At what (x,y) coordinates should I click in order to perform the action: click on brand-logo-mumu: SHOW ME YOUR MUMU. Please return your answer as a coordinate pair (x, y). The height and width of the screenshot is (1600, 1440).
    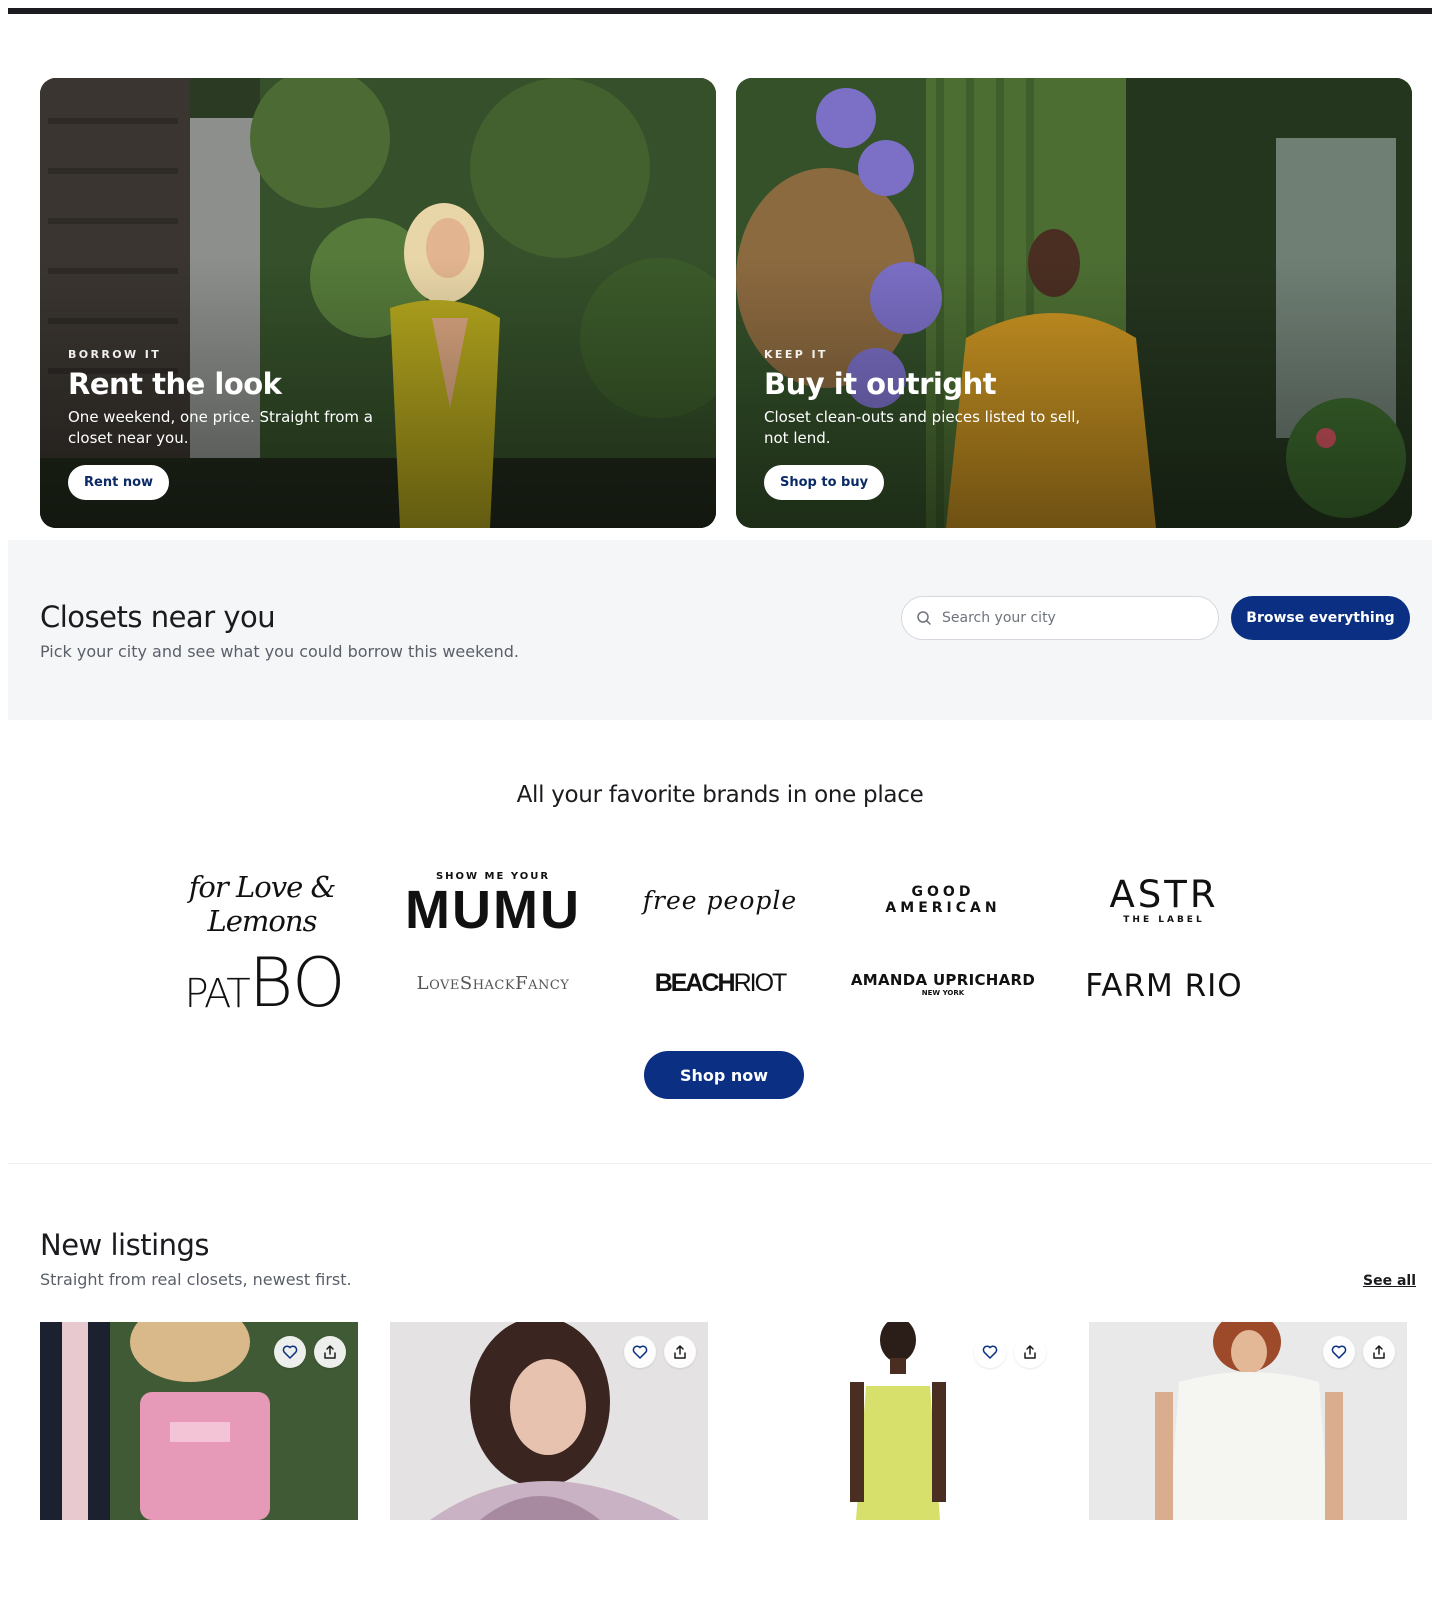
    Looking at the image, I should click on (493, 904).